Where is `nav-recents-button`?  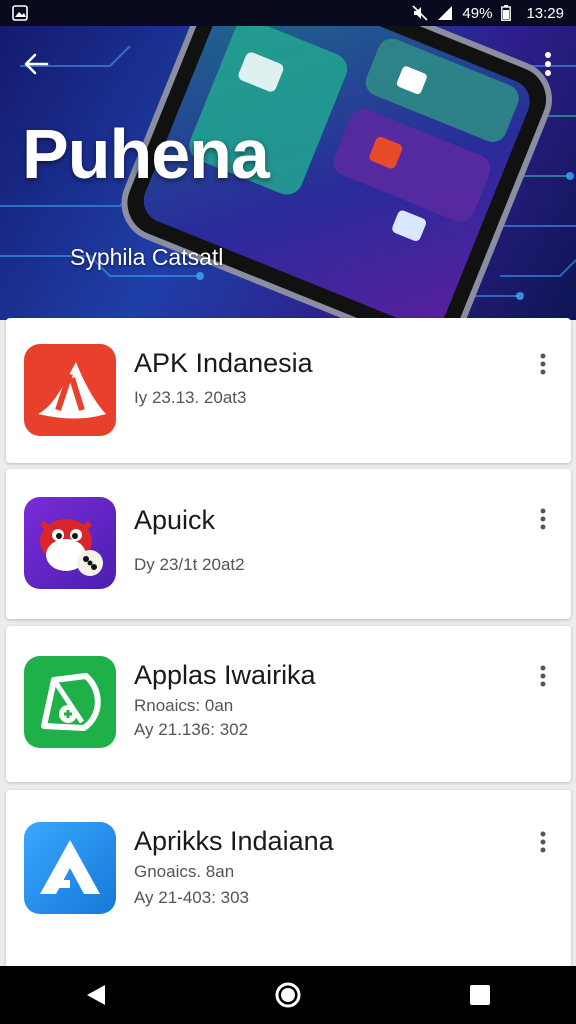 nav-recents-button is located at coordinates (480, 995).